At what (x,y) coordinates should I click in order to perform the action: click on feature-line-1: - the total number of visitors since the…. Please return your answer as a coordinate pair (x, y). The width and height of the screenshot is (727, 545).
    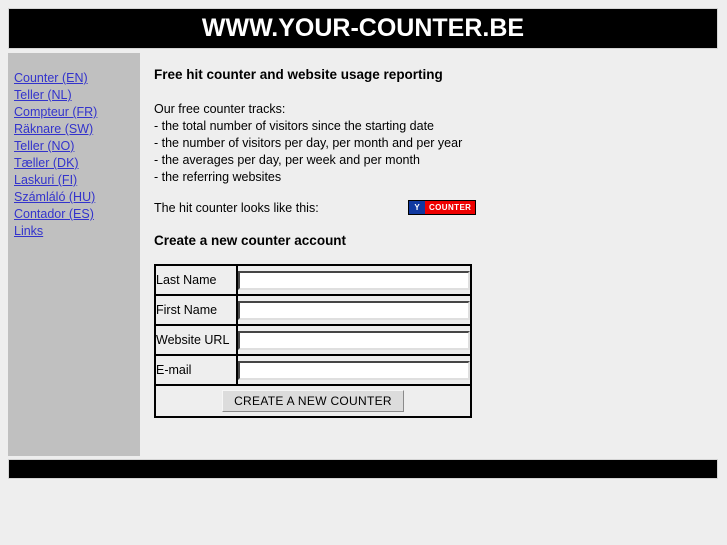
    Looking at the image, I should click on (294, 126).